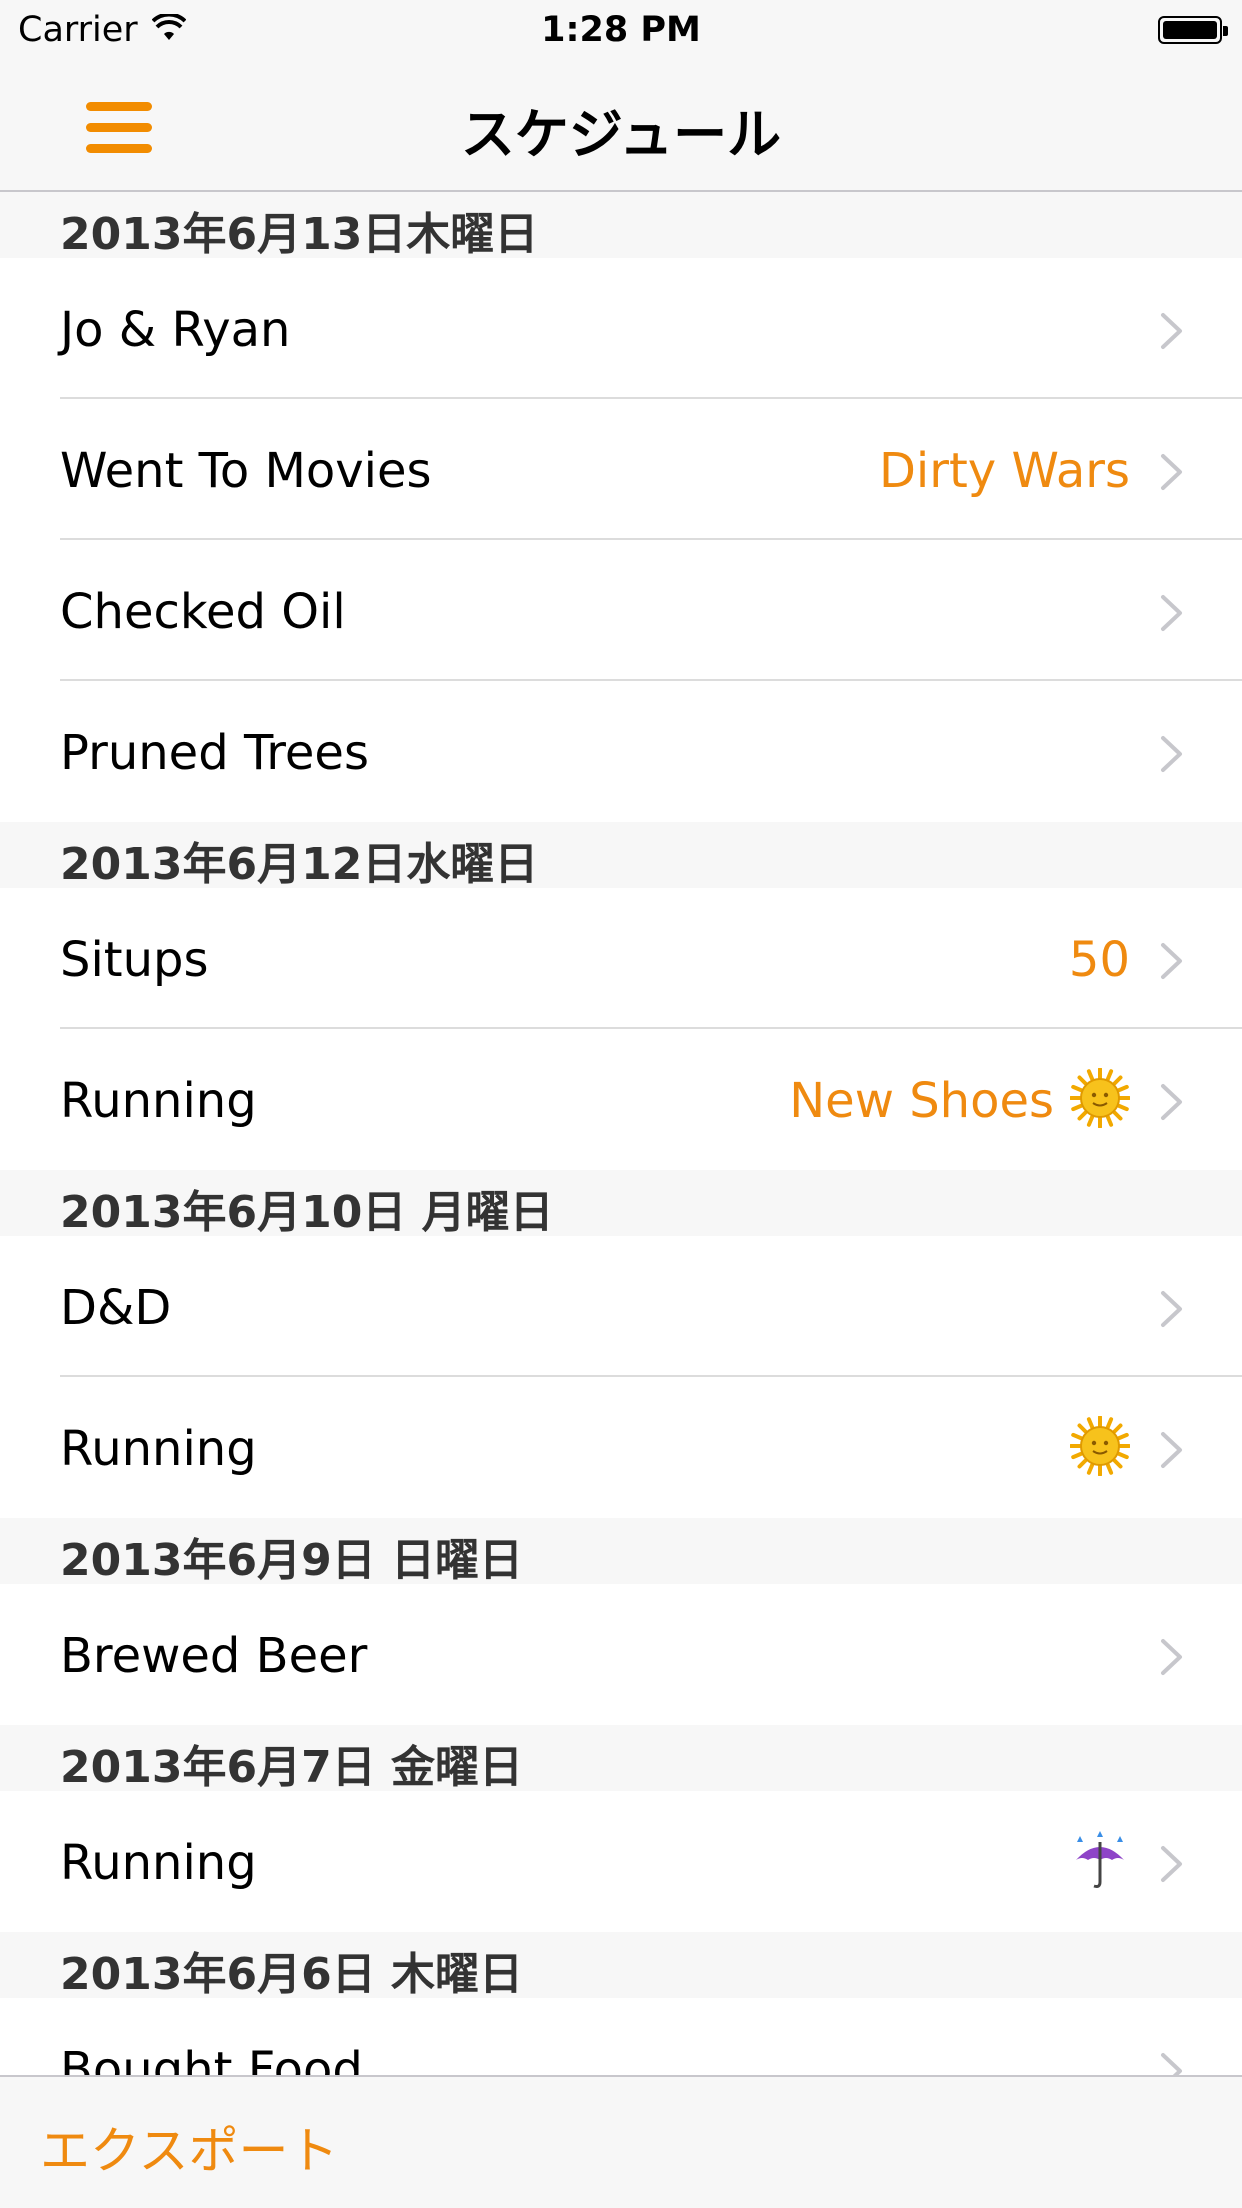 Image resolution: width=1242 pixels, height=2208 pixels. What do you see at coordinates (621, 1306) in the screenshot?
I see `list-item: D&D` at bounding box center [621, 1306].